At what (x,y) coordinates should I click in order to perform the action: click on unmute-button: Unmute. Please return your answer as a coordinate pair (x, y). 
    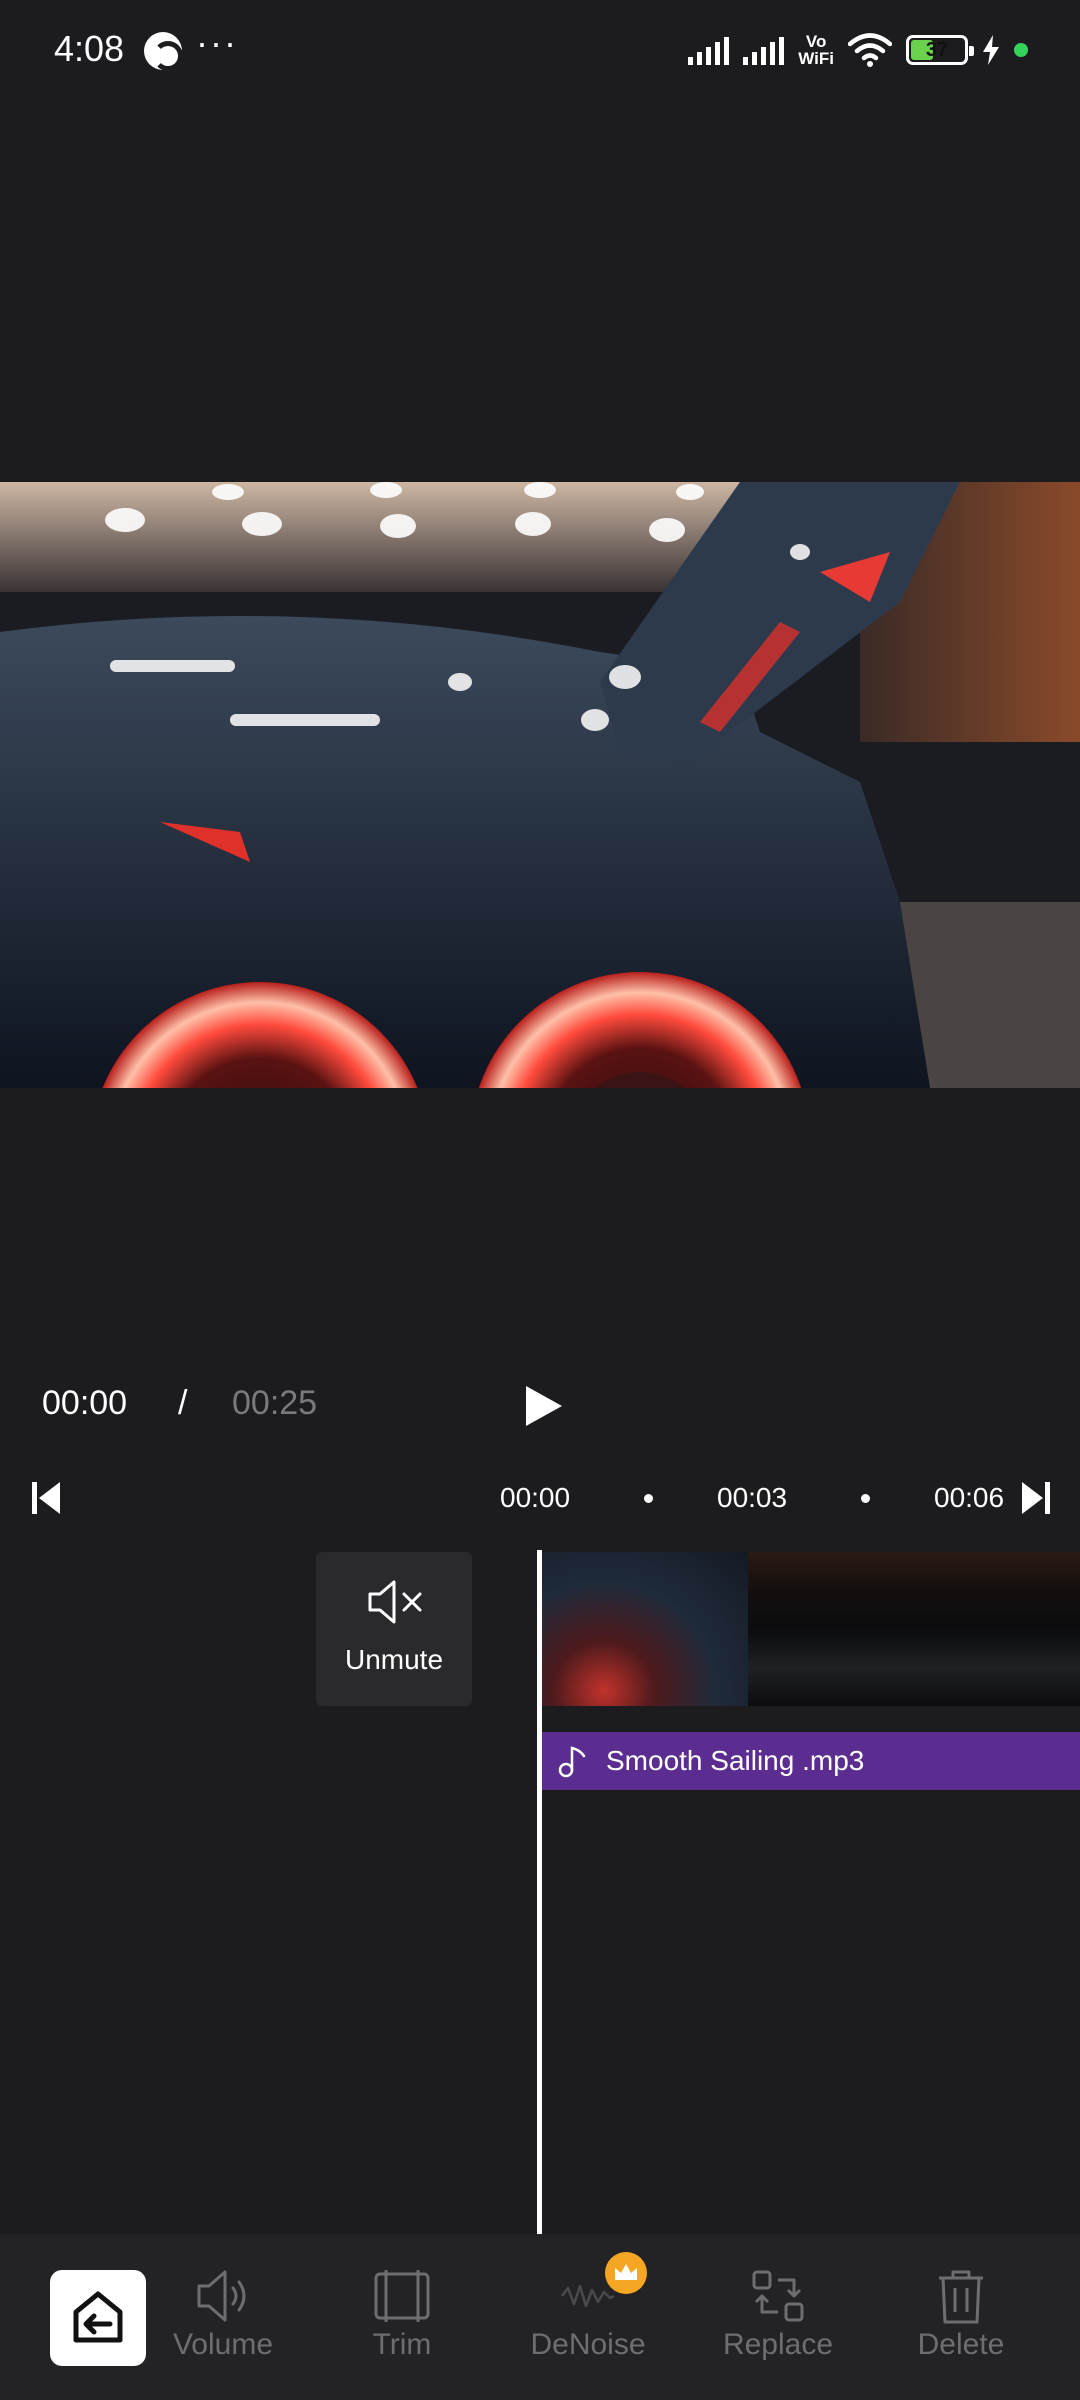
    Looking at the image, I should click on (394, 1629).